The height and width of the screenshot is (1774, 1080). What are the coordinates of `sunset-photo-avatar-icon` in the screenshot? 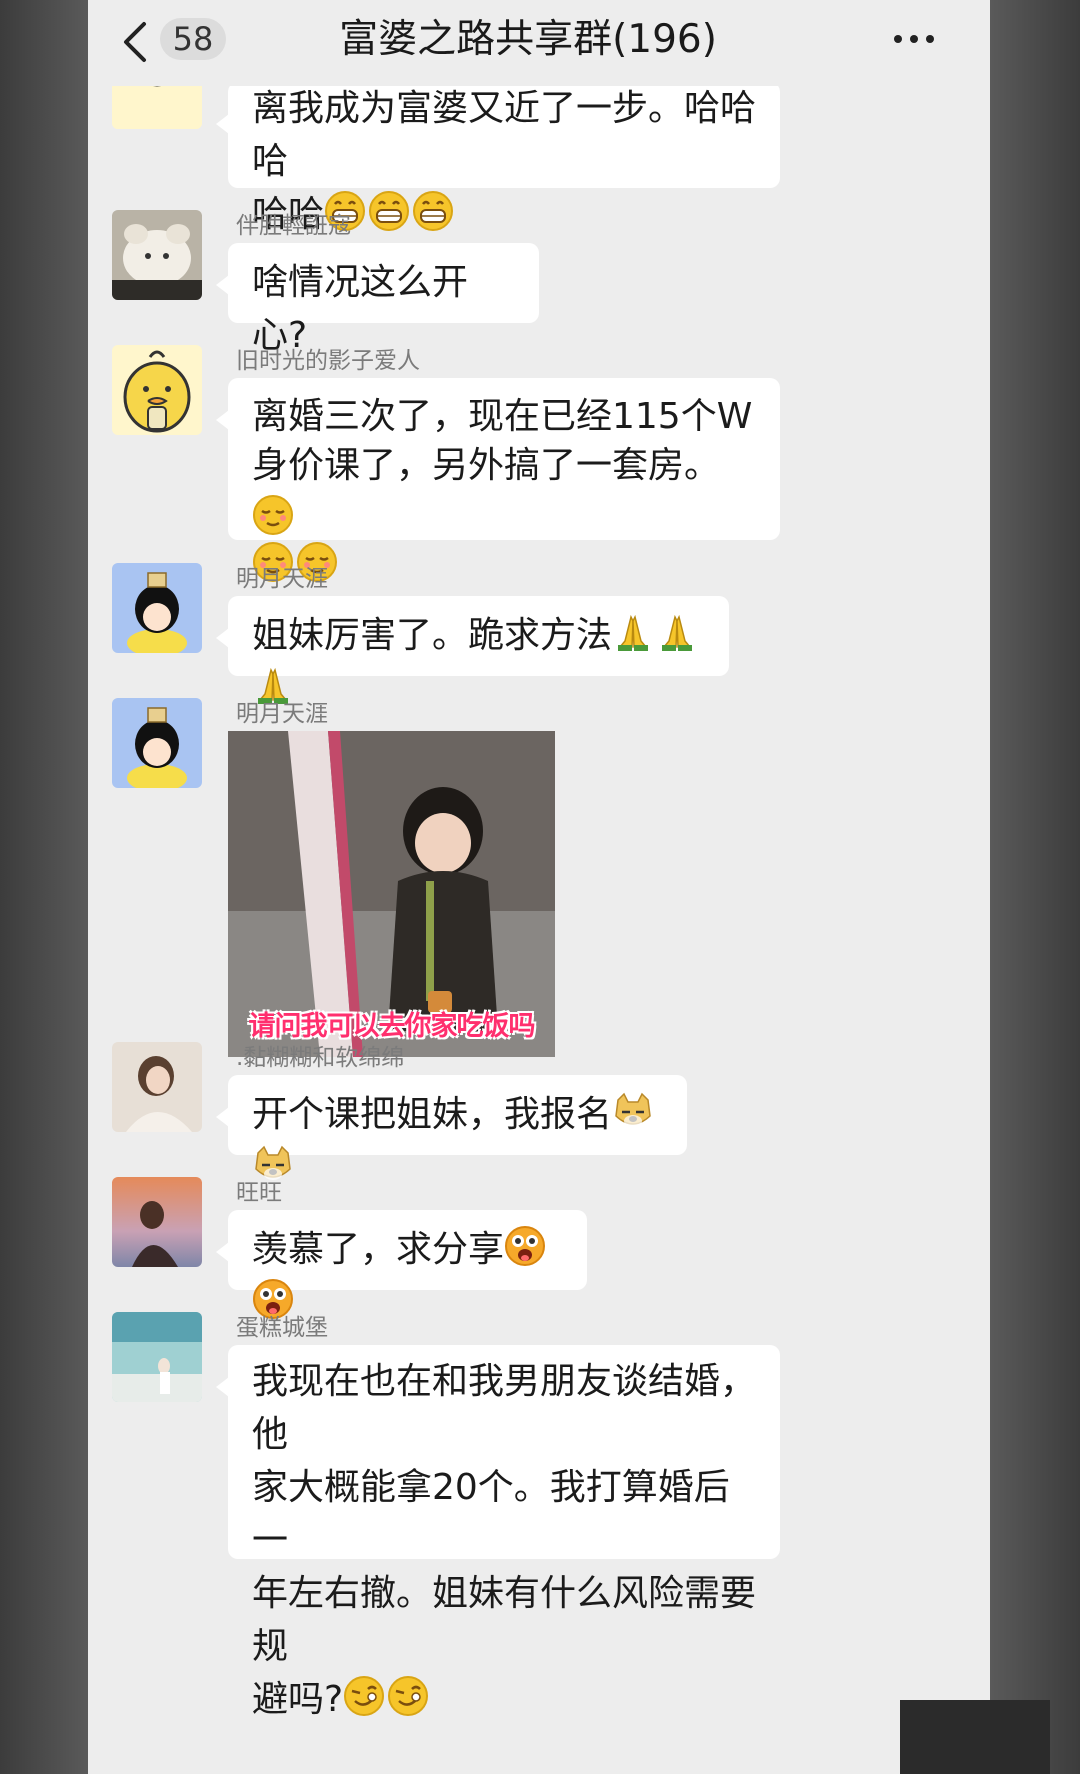 It's located at (157, 1222).